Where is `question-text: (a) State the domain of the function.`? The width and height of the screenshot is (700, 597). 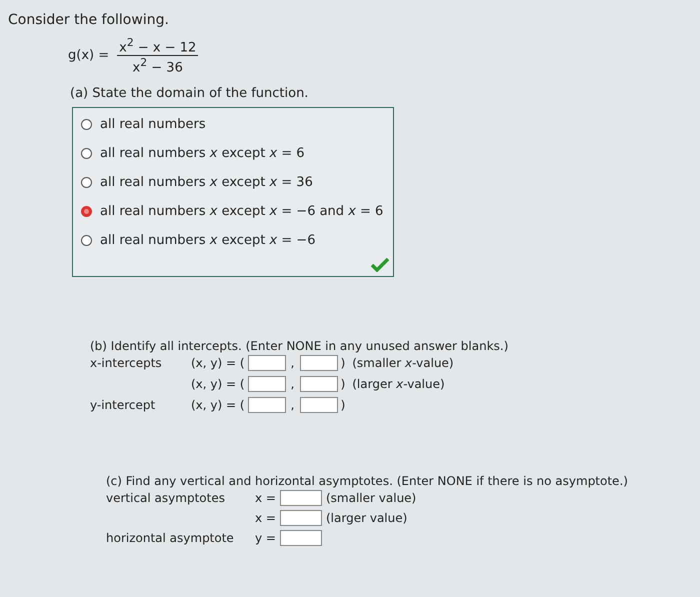 question-text: (a) State the domain of the function. is located at coordinates (190, 93).